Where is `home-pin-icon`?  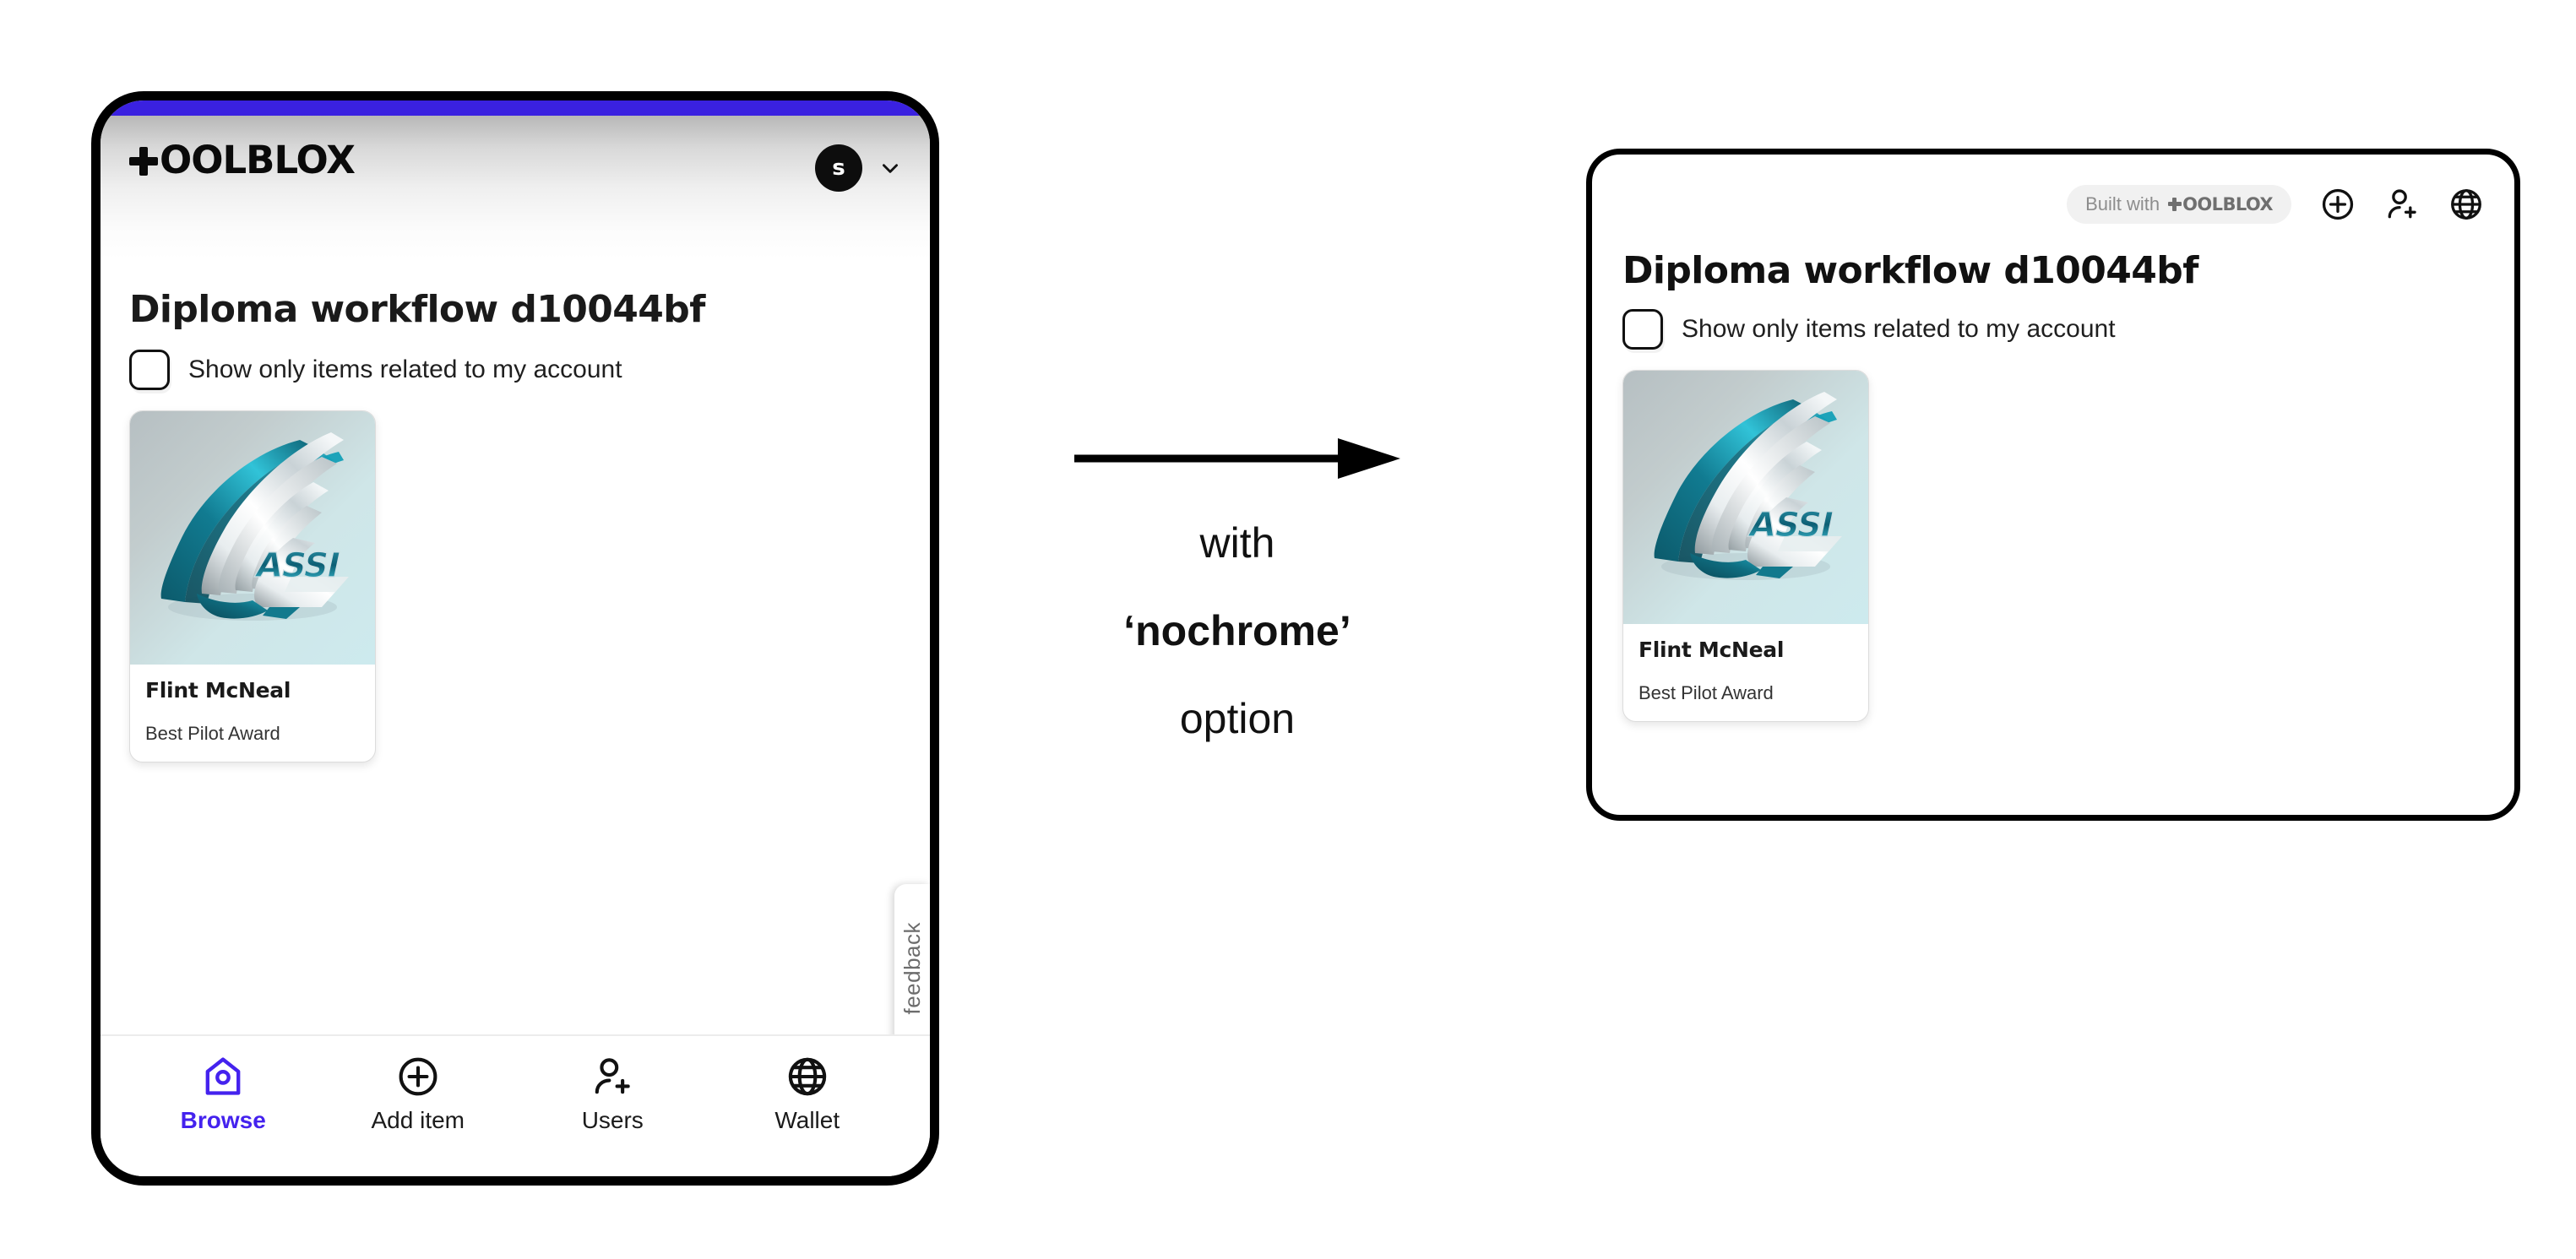
home-pin-icon is located at coordinates (223, 1077).